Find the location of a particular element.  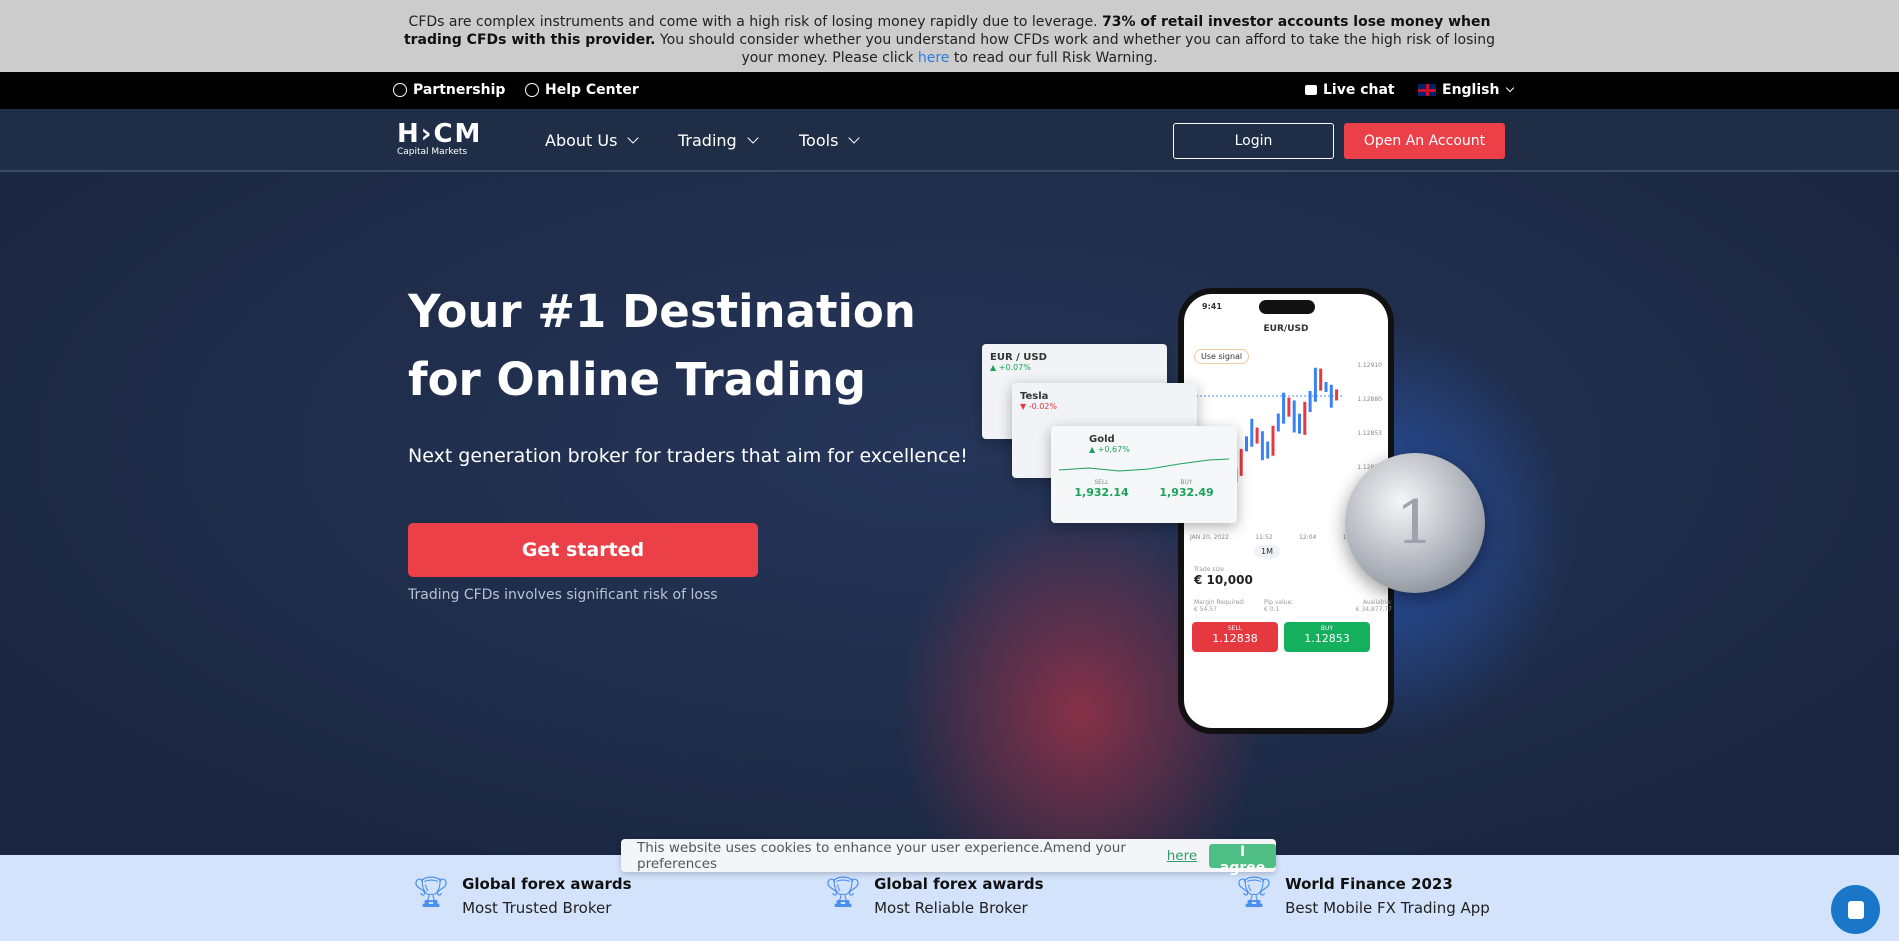

award-desc: Most Trusted Broker is located at coordinates (537, 908).